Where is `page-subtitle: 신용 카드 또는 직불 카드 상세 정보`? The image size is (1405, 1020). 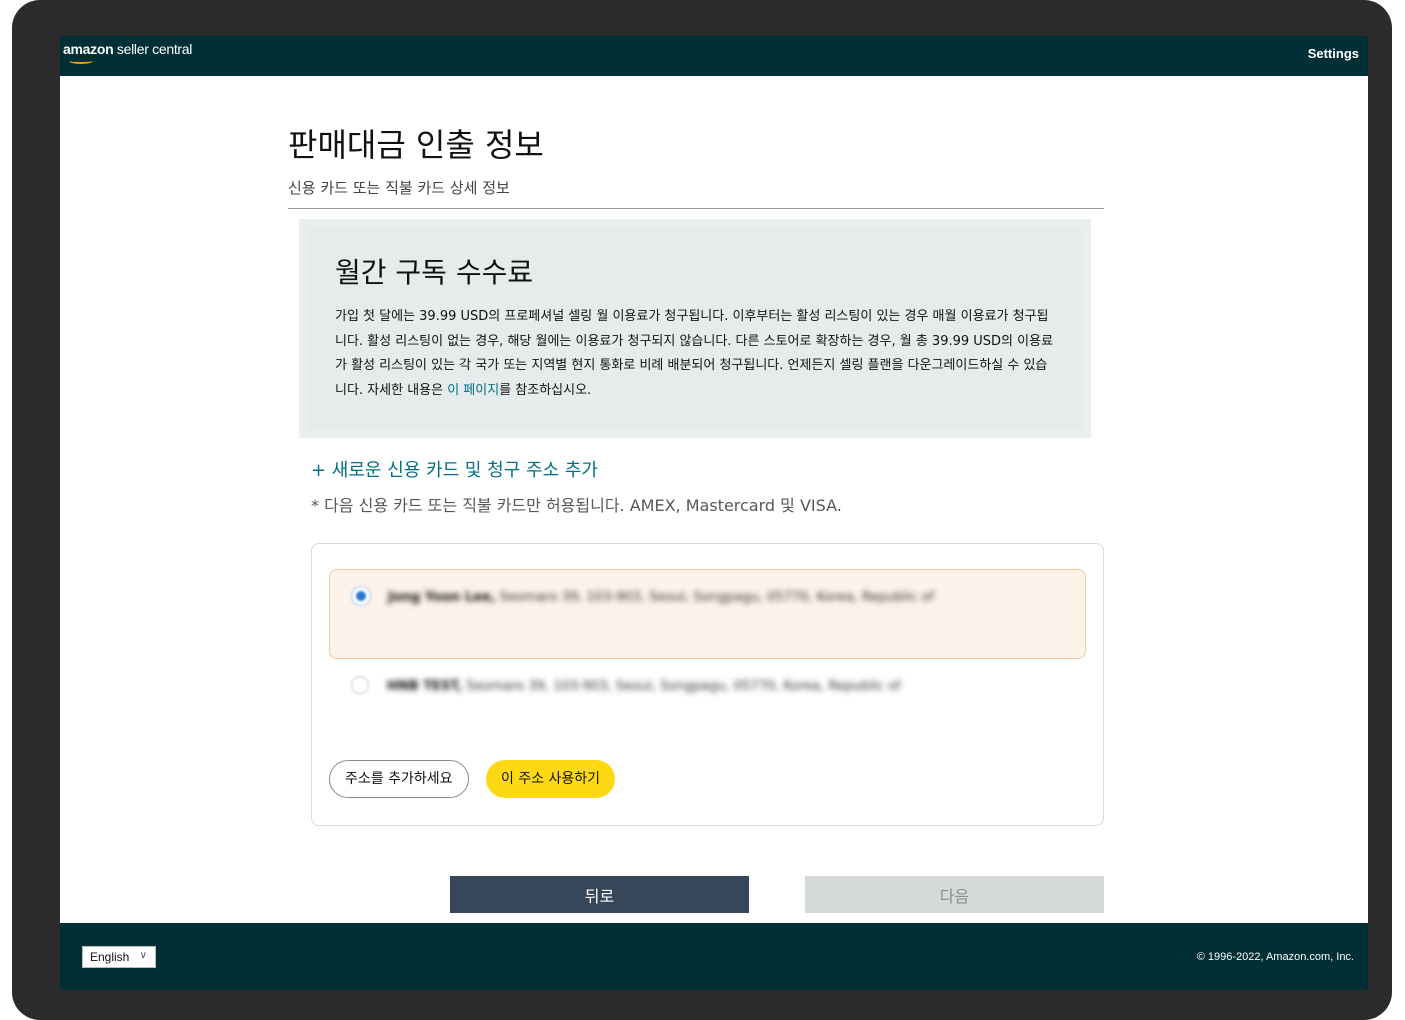
page-subtitle: 신용 카드 또는 직불 카드 상세 정보 is located at coordinates (399, 188).